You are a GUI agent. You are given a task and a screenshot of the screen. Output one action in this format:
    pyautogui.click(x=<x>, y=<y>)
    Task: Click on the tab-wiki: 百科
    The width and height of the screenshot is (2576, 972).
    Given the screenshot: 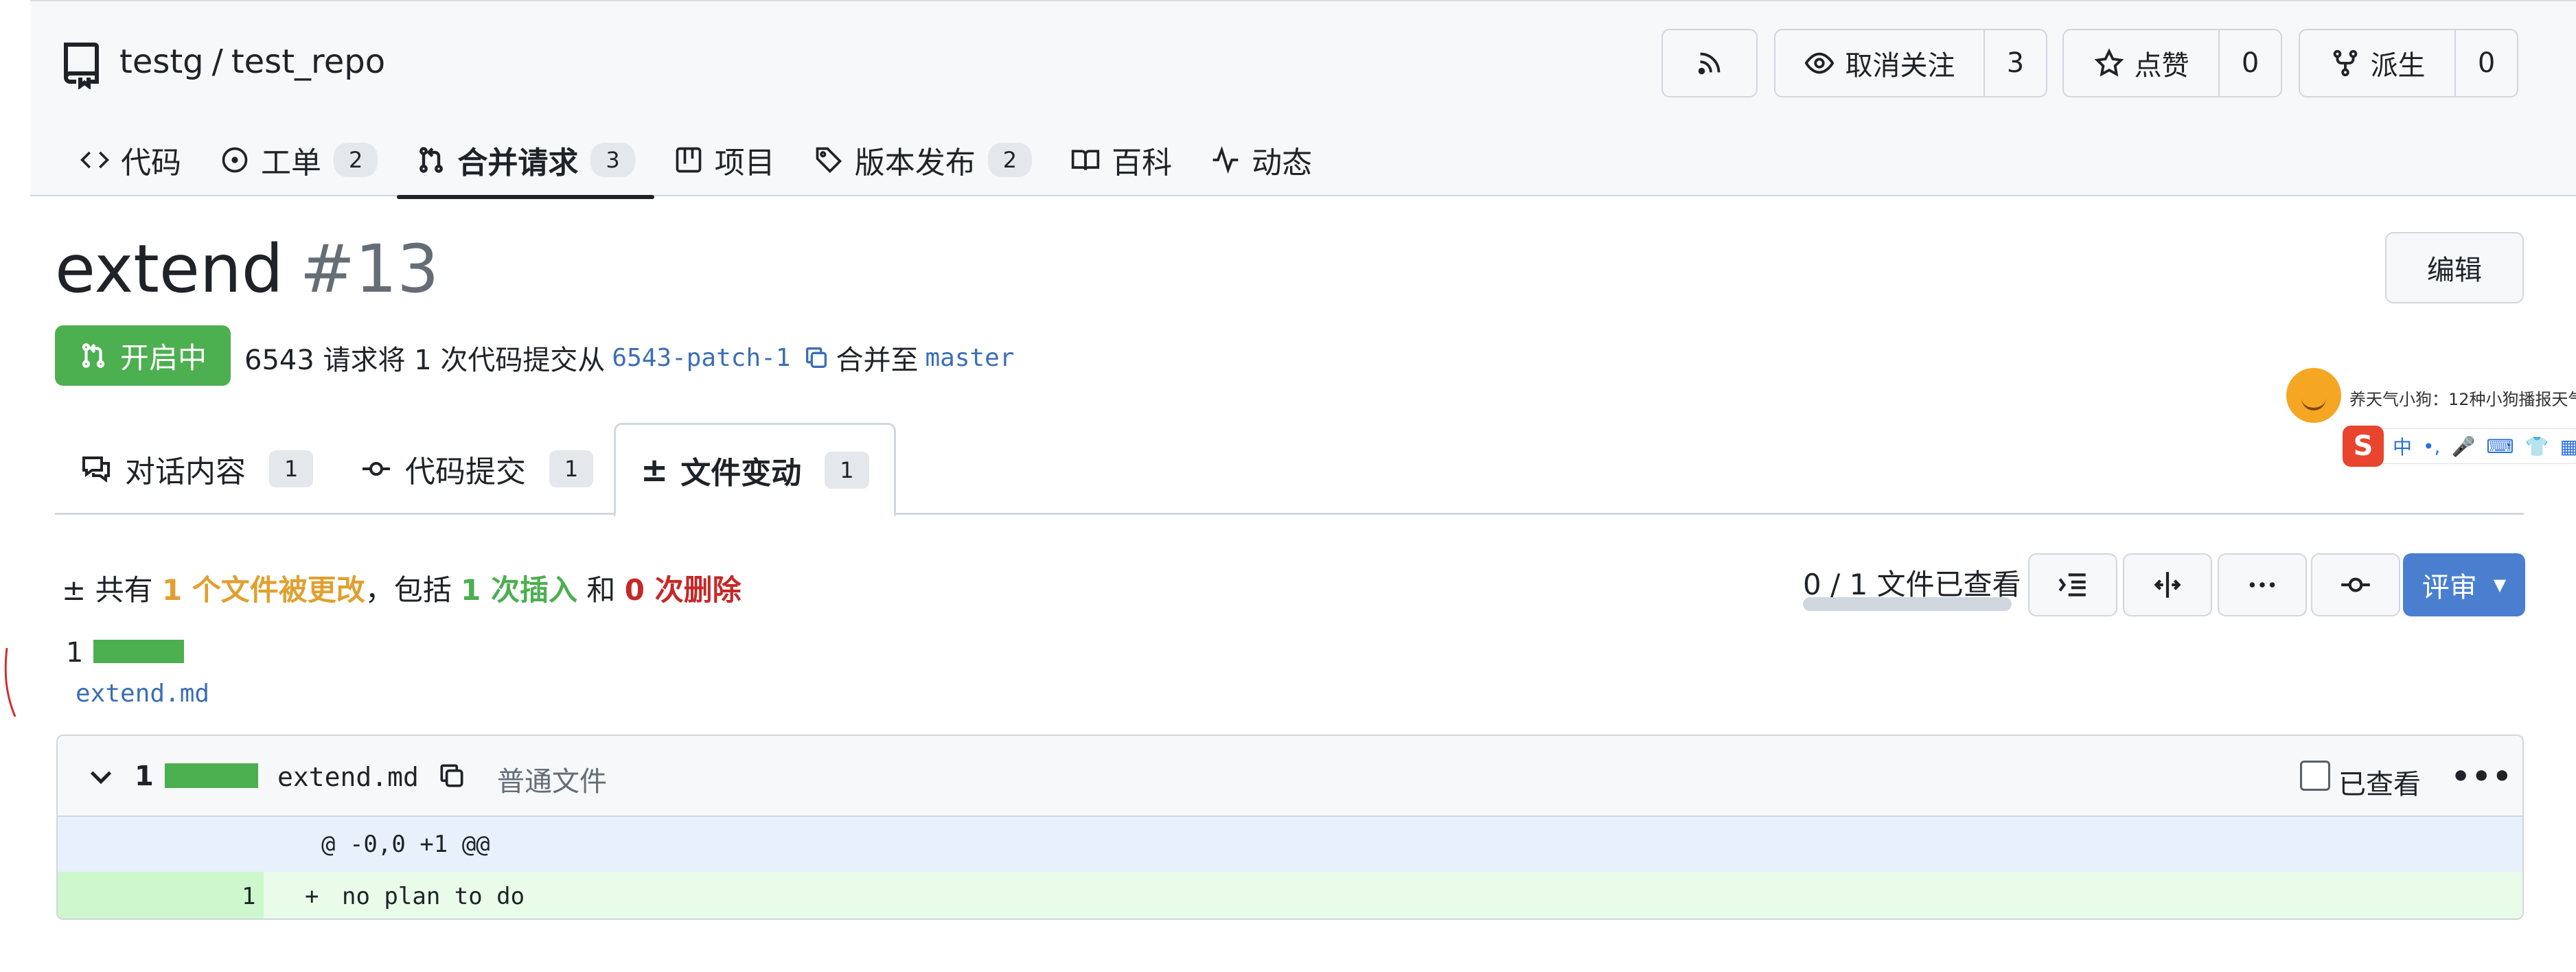 What is the action you would take?
    pyautogui.click(x=1121, y=160)
    